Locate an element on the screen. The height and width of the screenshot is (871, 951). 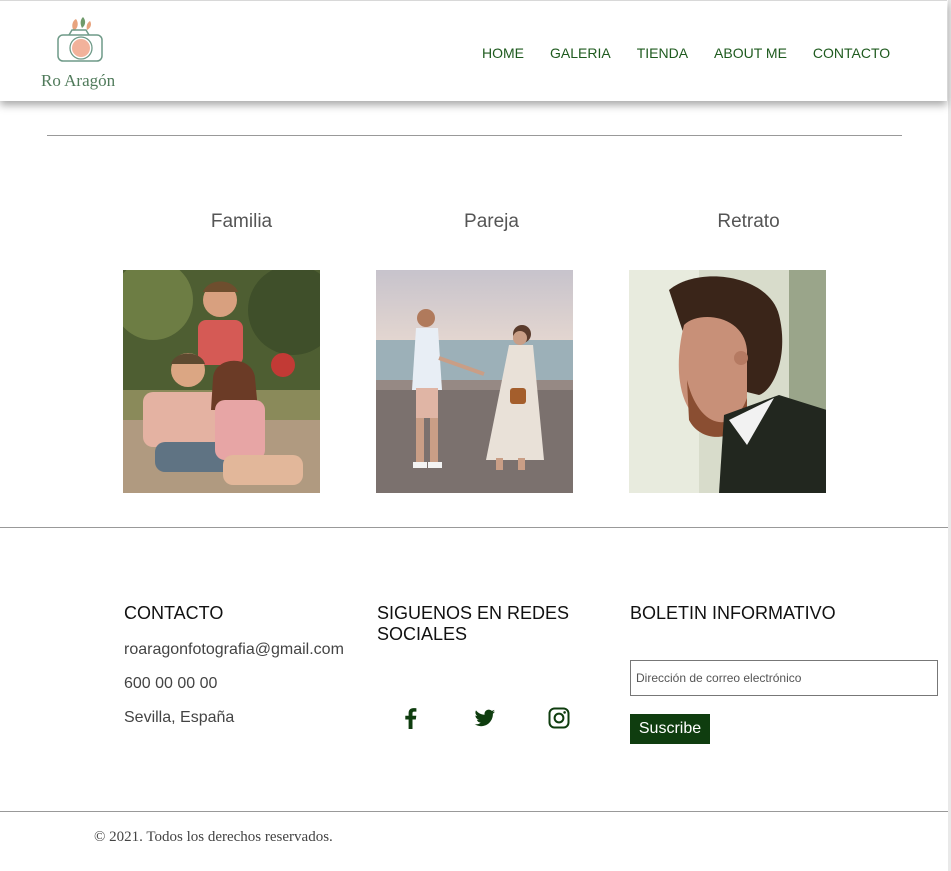
family-photo is located at coordinates (221, 381).